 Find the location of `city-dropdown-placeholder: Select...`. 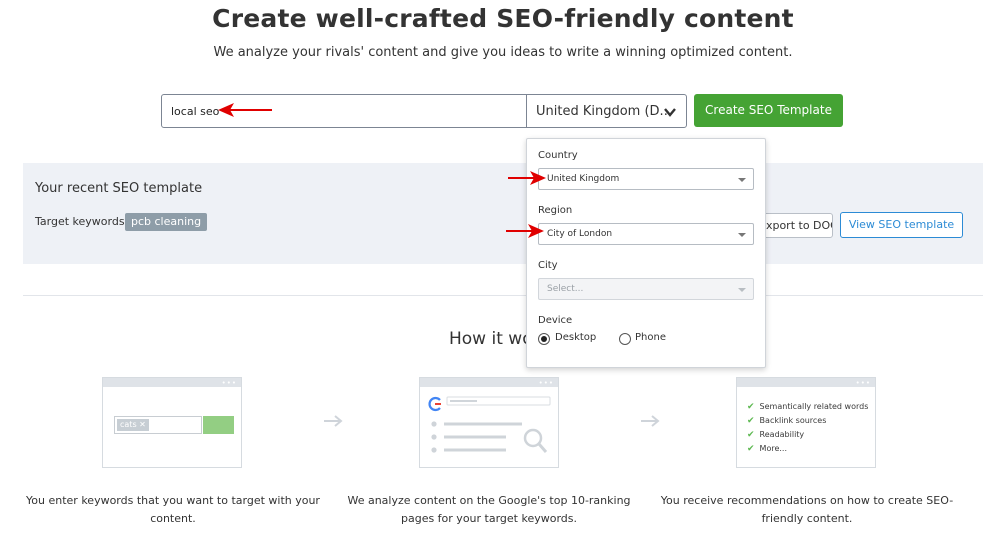

city-dropdown-placeholder: Select... is located at coordinates (565, 289).